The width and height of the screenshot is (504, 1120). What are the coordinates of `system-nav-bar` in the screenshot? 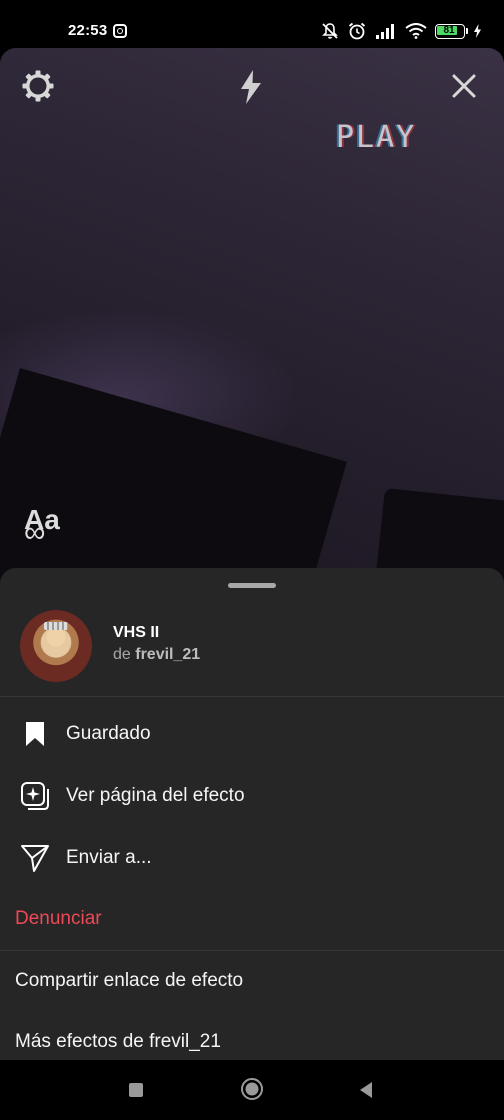 It's located at (252, 1090).